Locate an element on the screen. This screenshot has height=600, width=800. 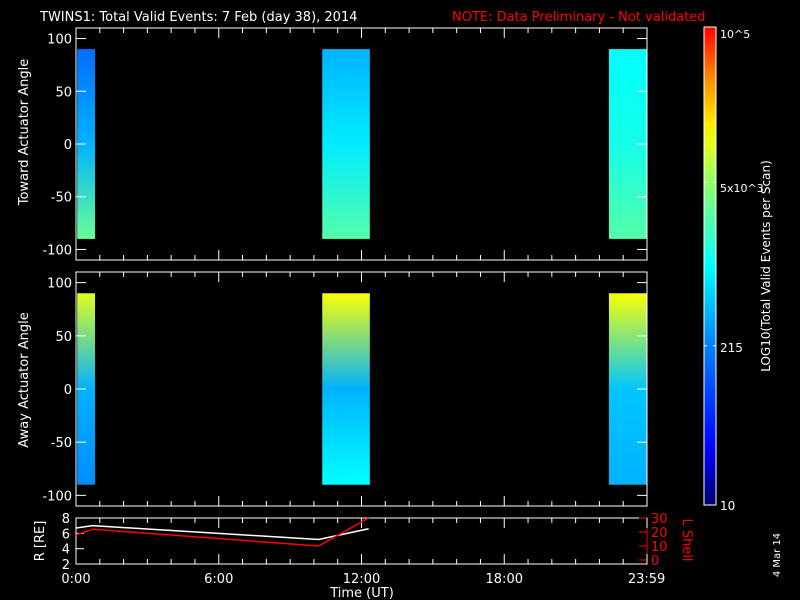
colorbar-tick-label-5e3: 5x10^3 is located at coordinates (742, 188).